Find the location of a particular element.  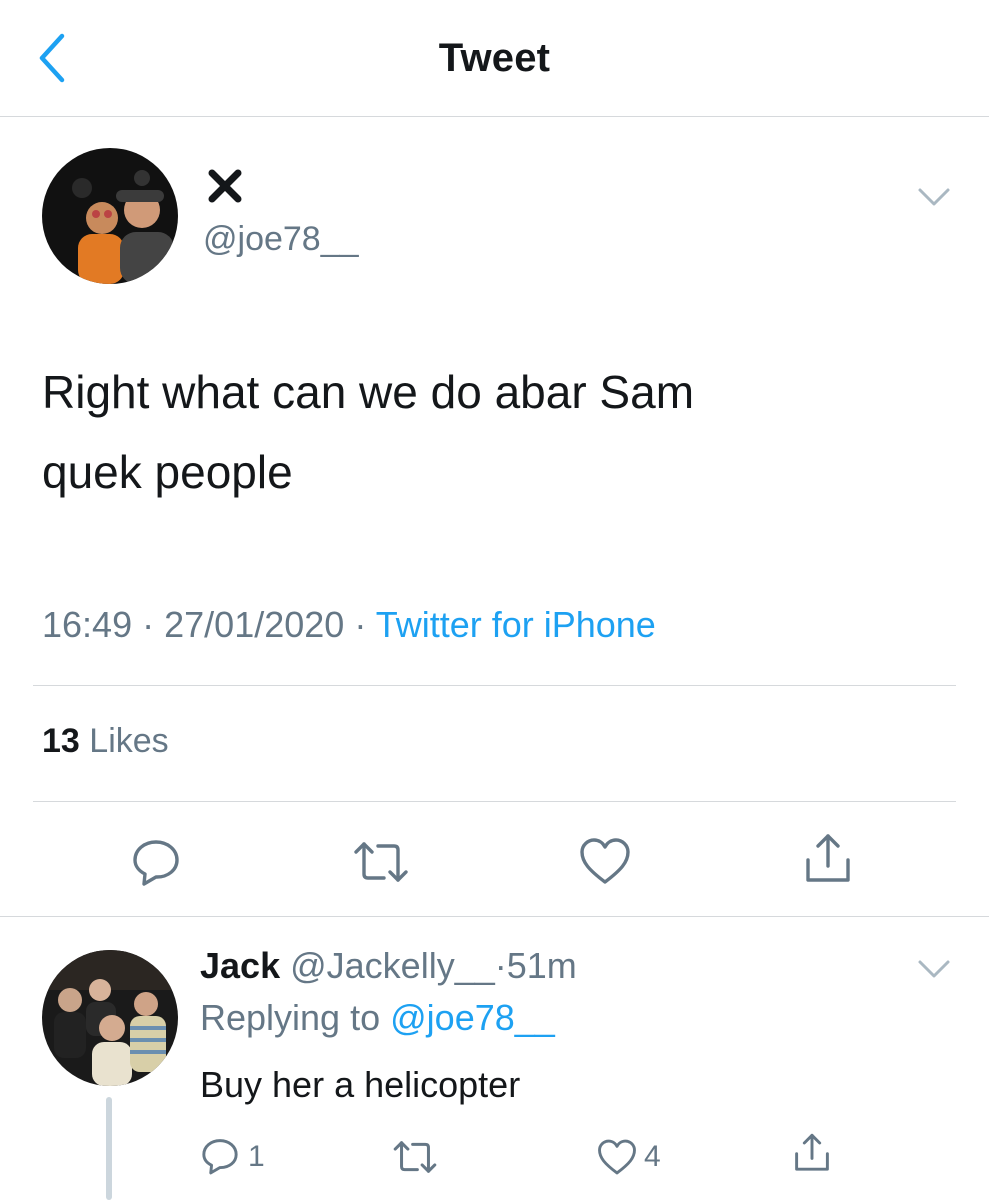

reply-author-handle: @Jackelly__ is located at coordinates (392, 965).